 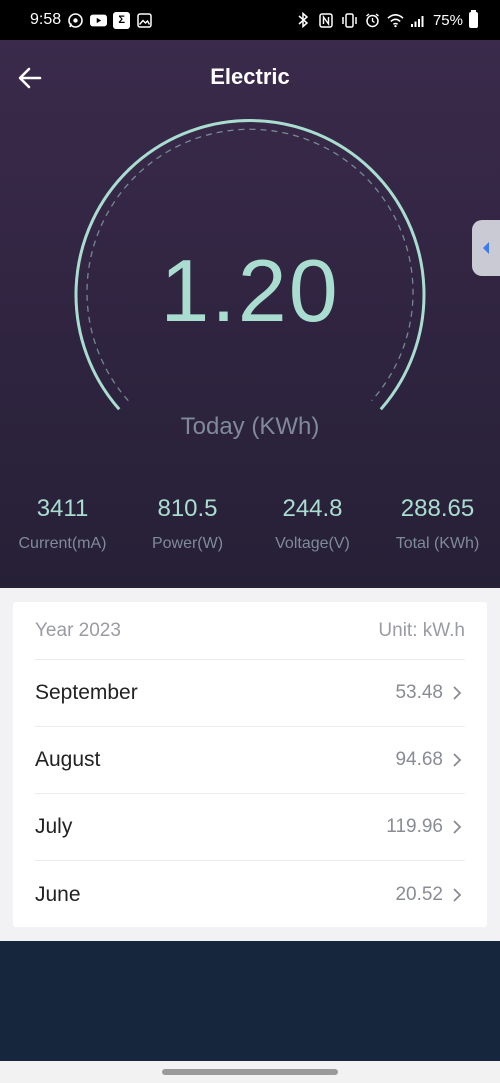 I want to click on nfc-icon, so click(x=326, y=20).